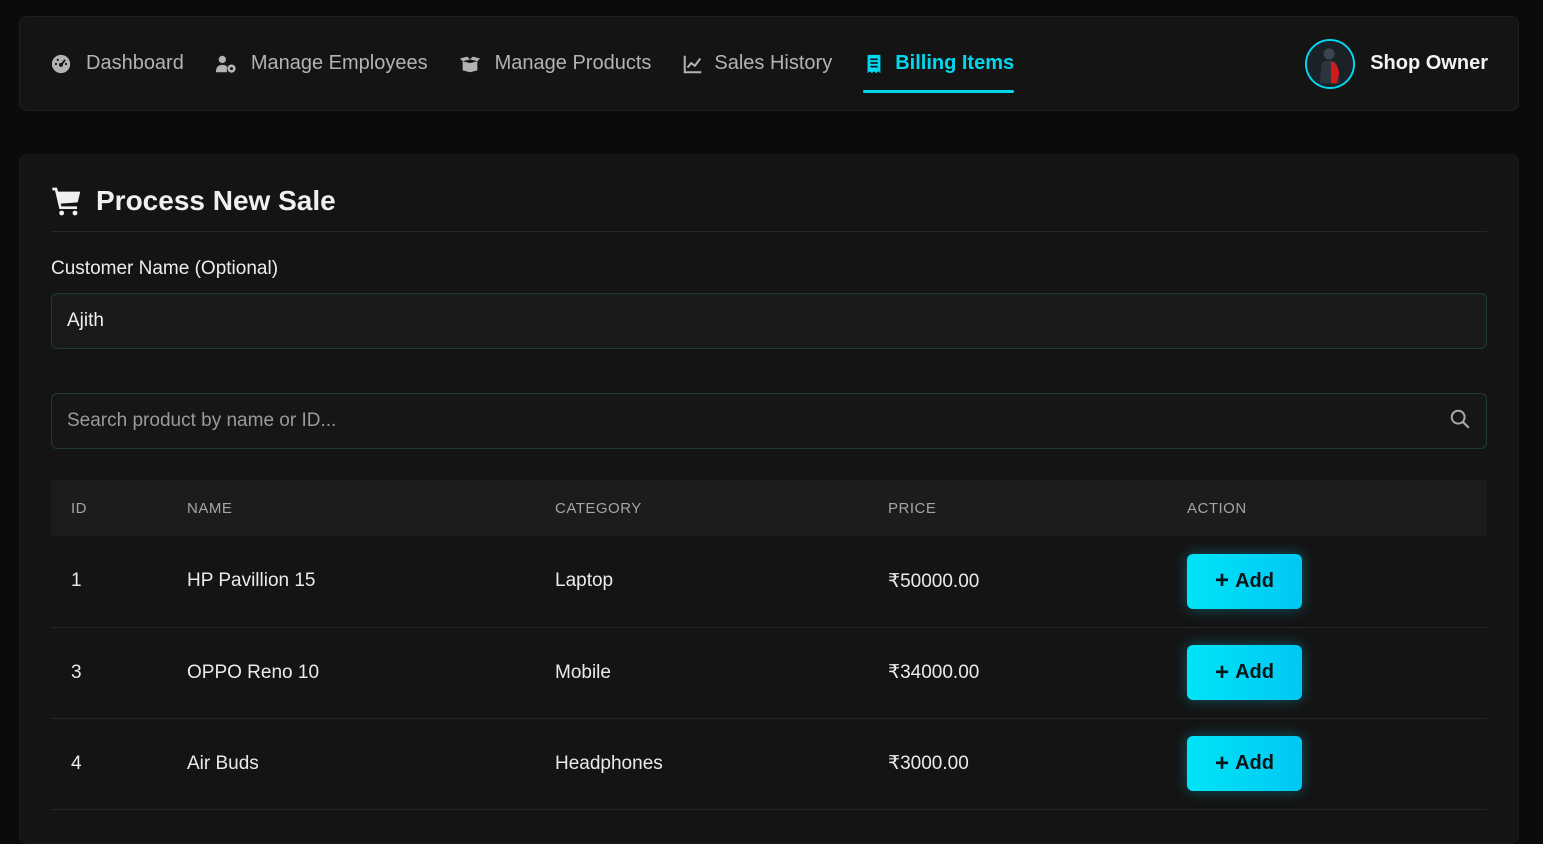 This screenshot has height=844, width=1543. I want to click on column-header-price: PRICE, so click(912, 508).